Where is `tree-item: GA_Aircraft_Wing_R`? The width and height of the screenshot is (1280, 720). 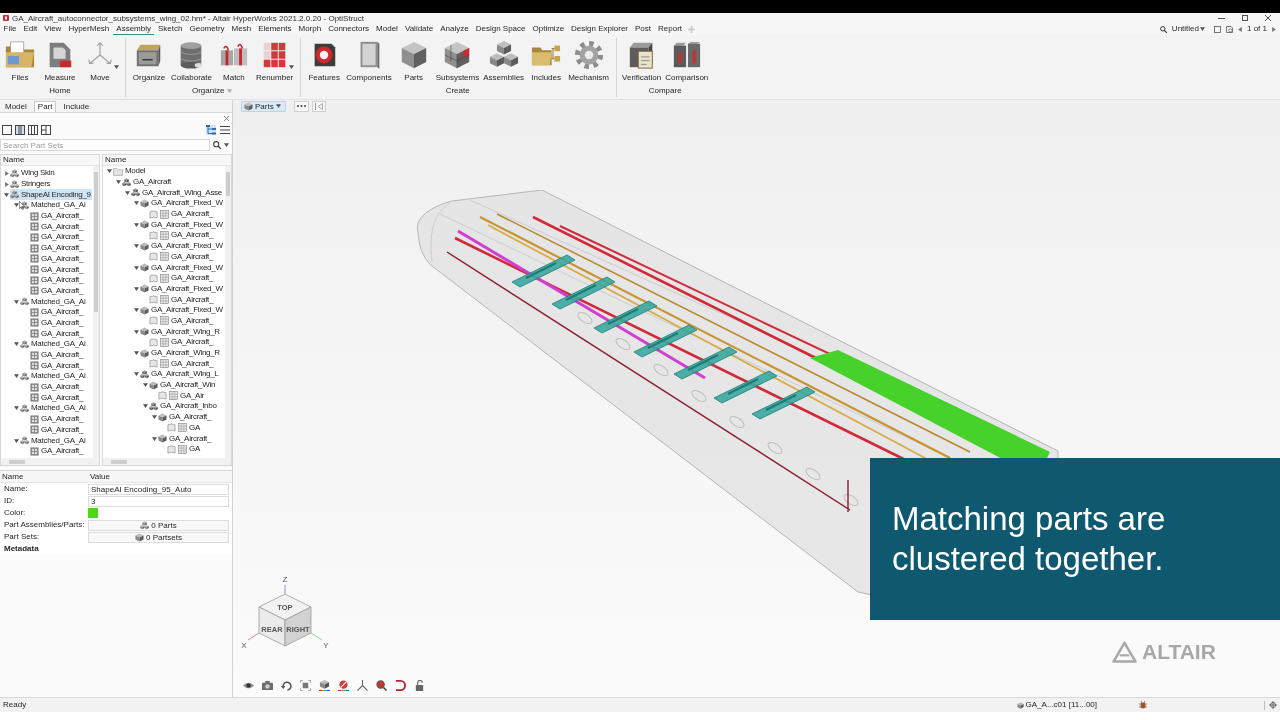 tree-item: GA_Aircraft_Wing_R is located at coordinates (180, 353).